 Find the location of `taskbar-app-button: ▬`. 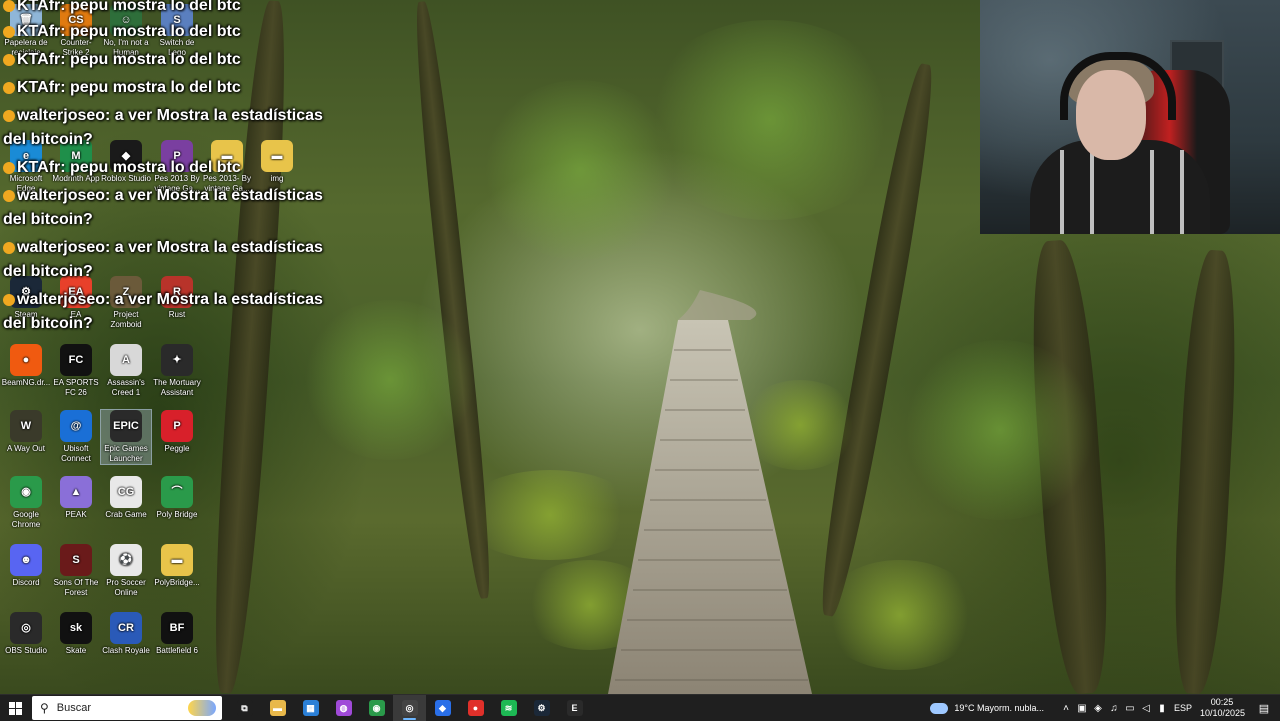

taskbar-app-button: ▬ is located at coordinates (277, 708).